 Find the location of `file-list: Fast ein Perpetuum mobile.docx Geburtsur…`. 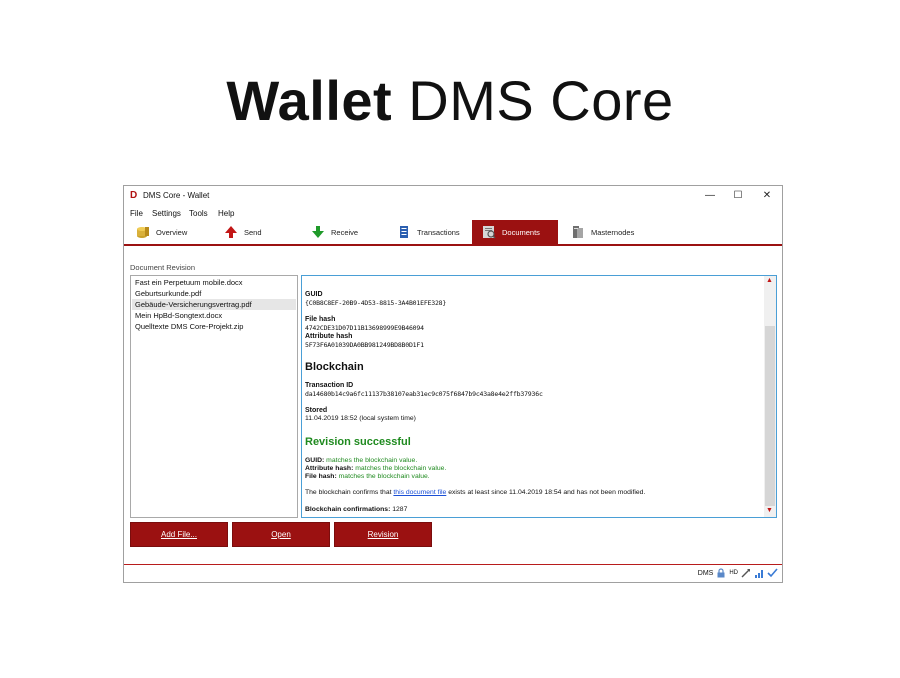

file-list: Fast ein Perpetuum mobile.docx Geburtsur… is located at coordinates (214, 396).